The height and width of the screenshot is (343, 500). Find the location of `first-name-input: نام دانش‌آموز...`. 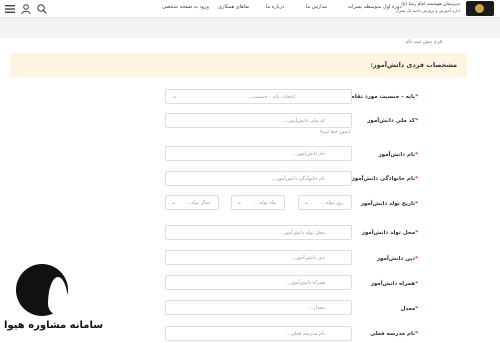

first-name-input: نام دانش‌آموز... is located at coordinates (258, 153).